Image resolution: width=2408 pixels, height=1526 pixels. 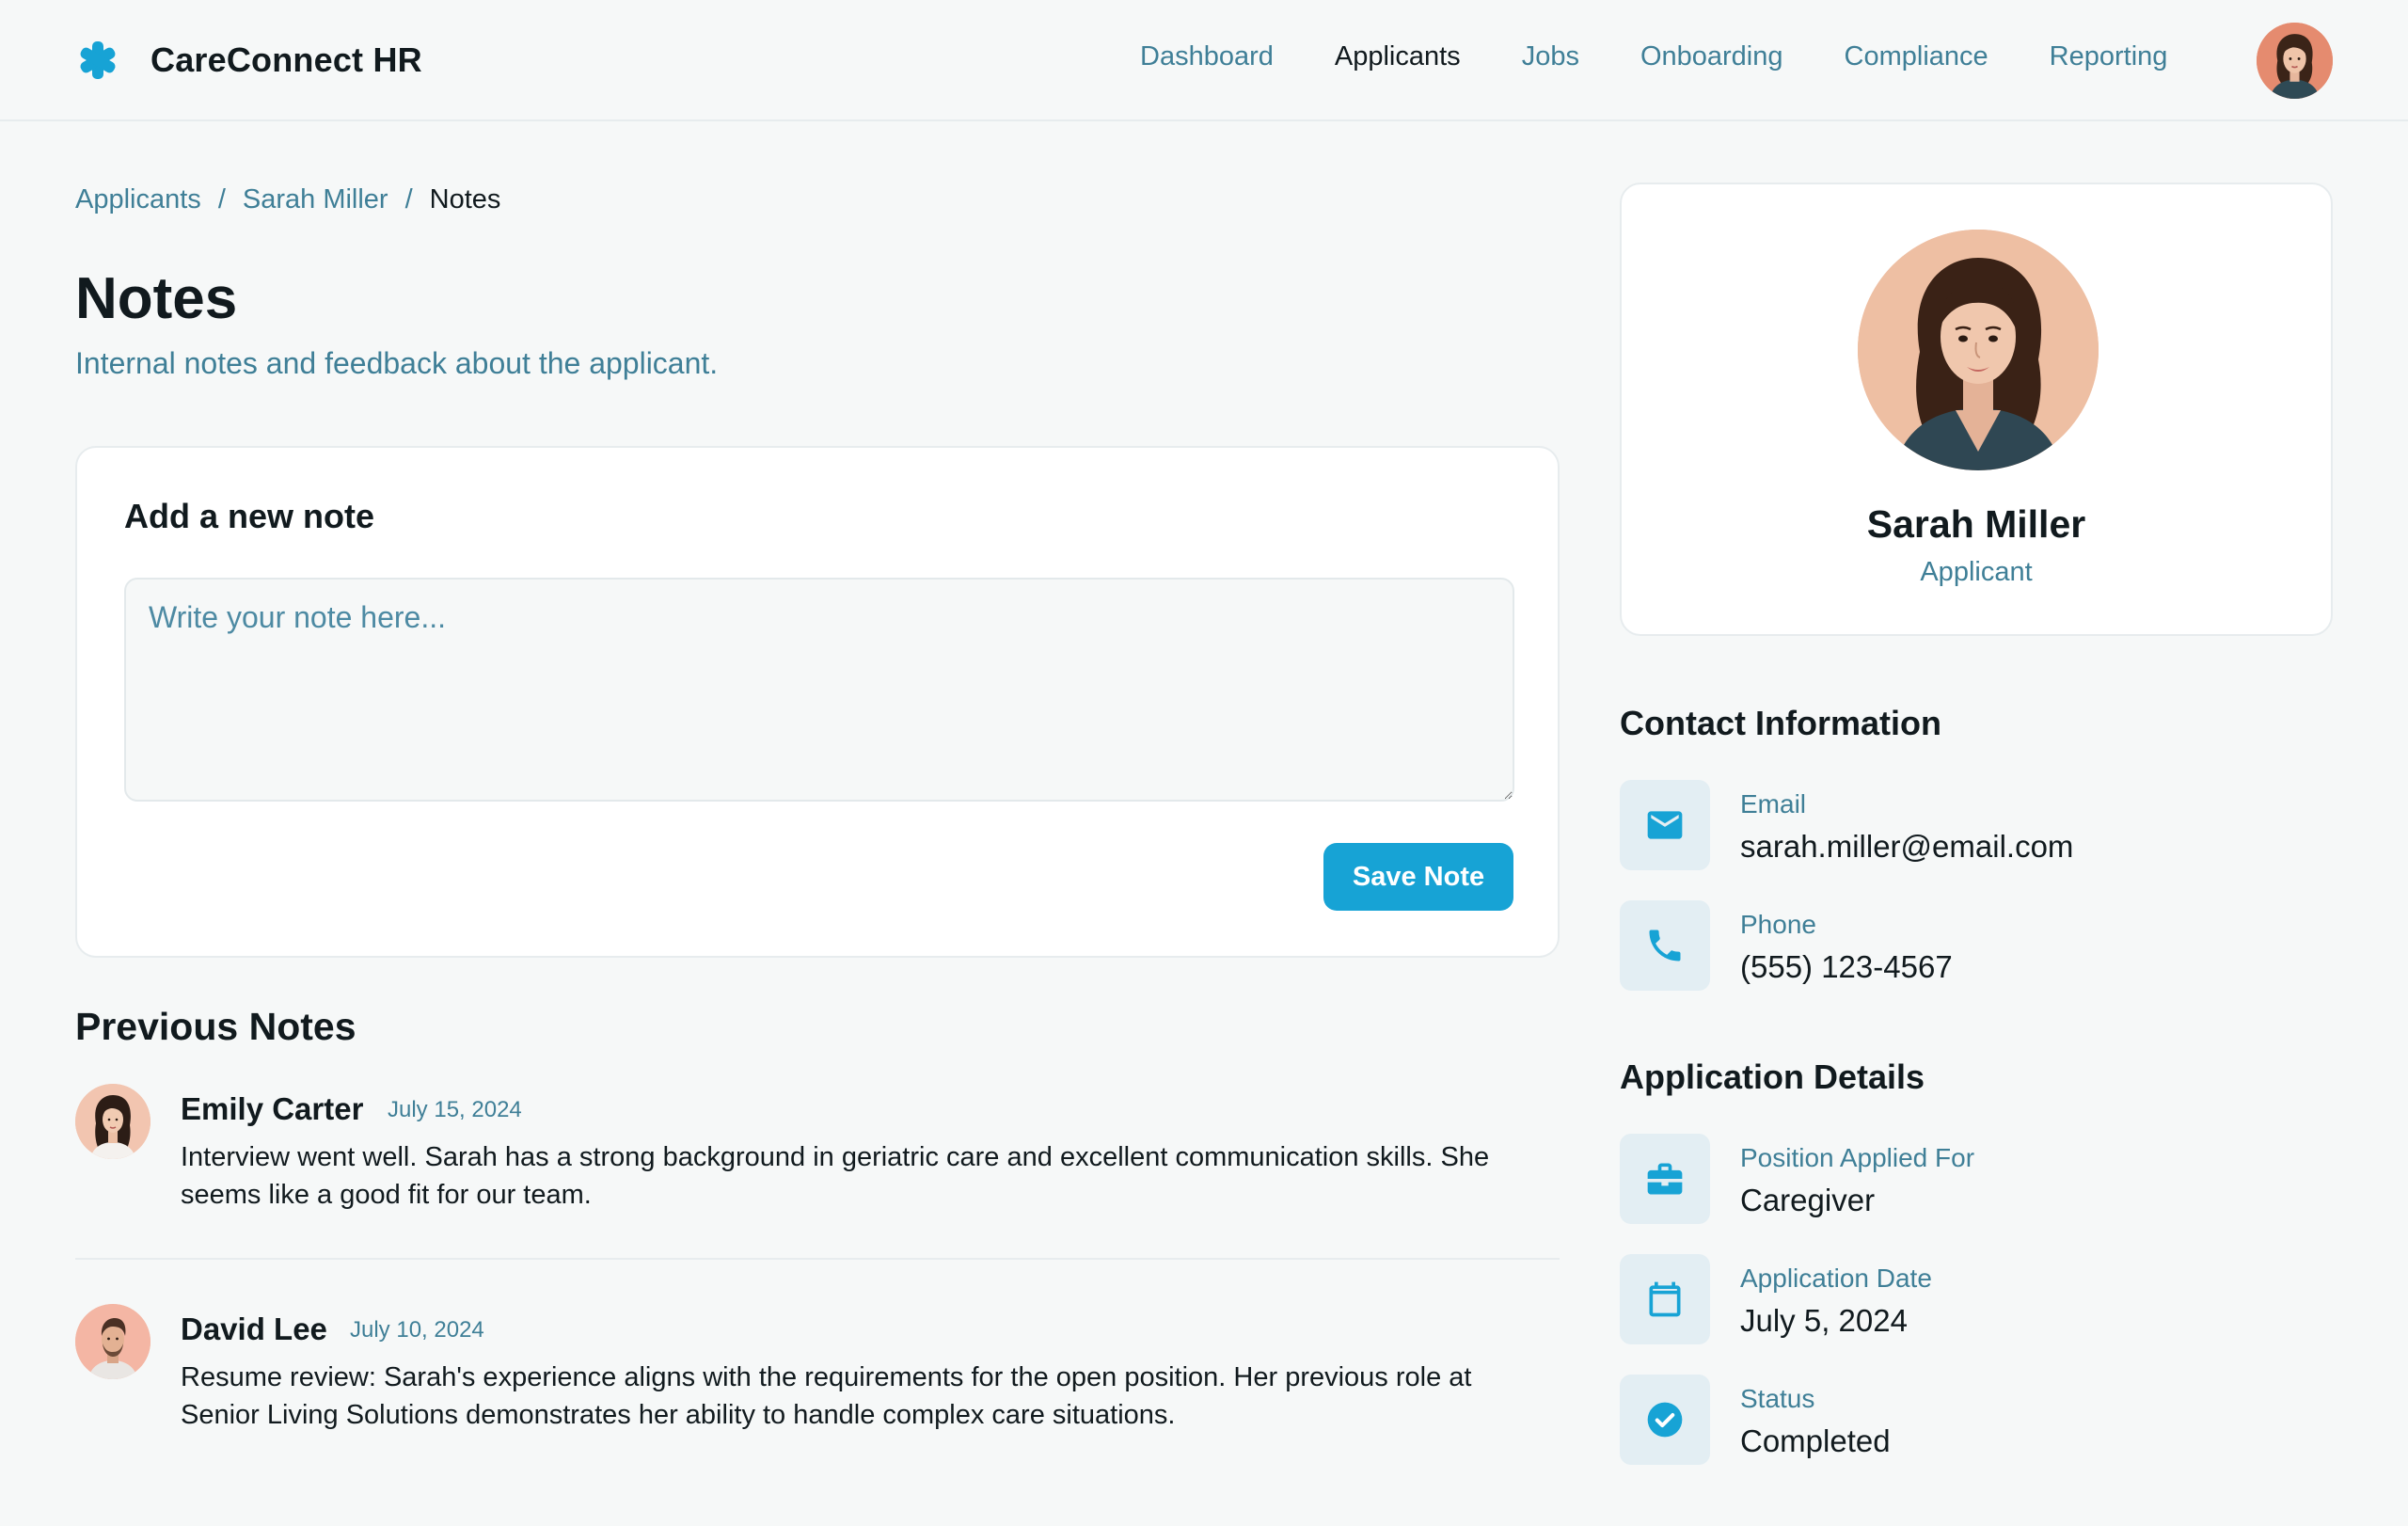 I want to click on applicant-name: Sarah Miller, so click(x=1976, y=524).